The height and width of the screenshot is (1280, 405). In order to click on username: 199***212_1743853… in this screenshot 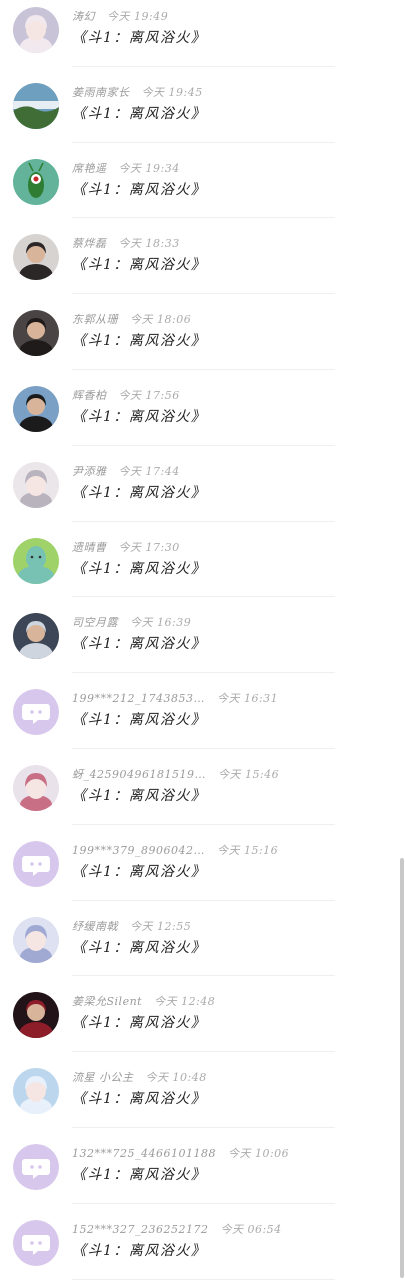, I will do `click(138, 698)`.